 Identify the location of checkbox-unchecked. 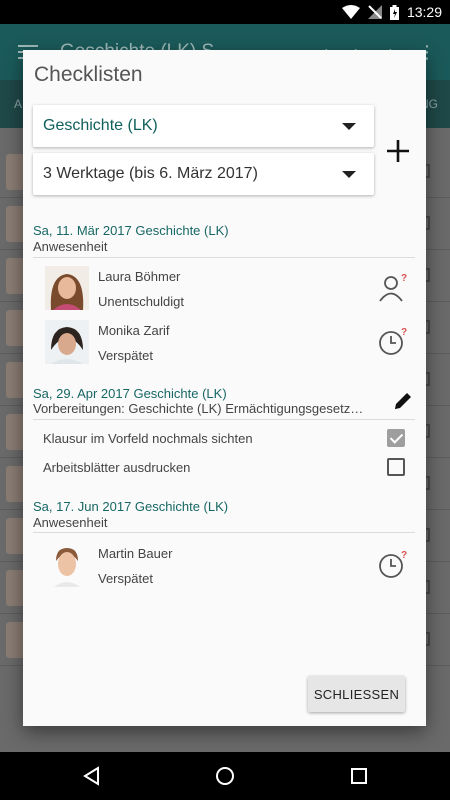
(396, 467).